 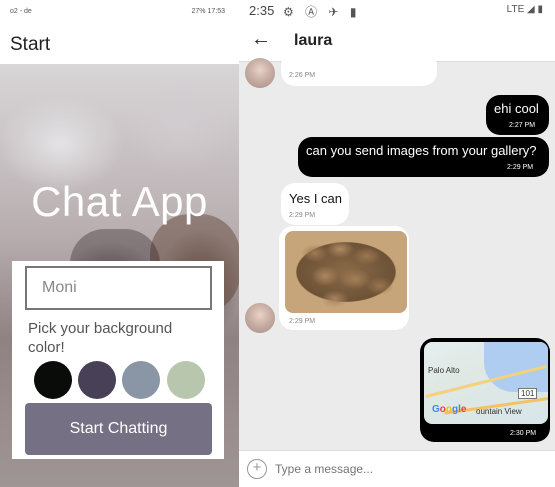 What do you see at coordinates (528, 393) in the screenshot?
I see `map-route-label: 101` at bounding box center [528, 393].